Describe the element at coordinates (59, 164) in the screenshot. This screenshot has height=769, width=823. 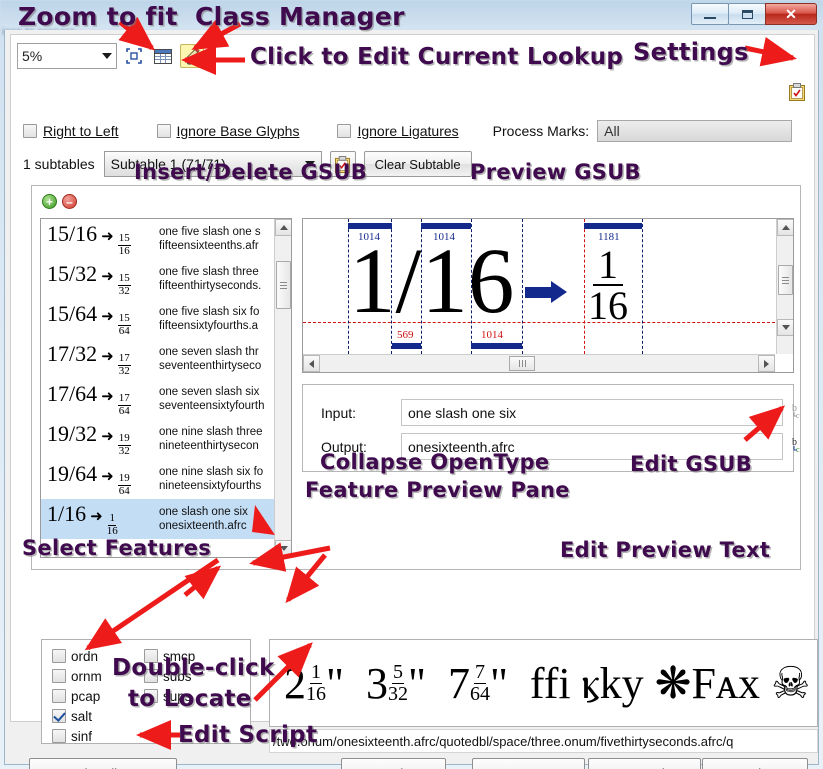
I see `subtable-count-label: 1 subtables` at that location.